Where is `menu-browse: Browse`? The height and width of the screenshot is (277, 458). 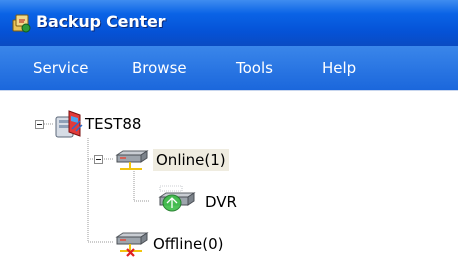 menu-browse: Browse is located at coordinates (159, 68).